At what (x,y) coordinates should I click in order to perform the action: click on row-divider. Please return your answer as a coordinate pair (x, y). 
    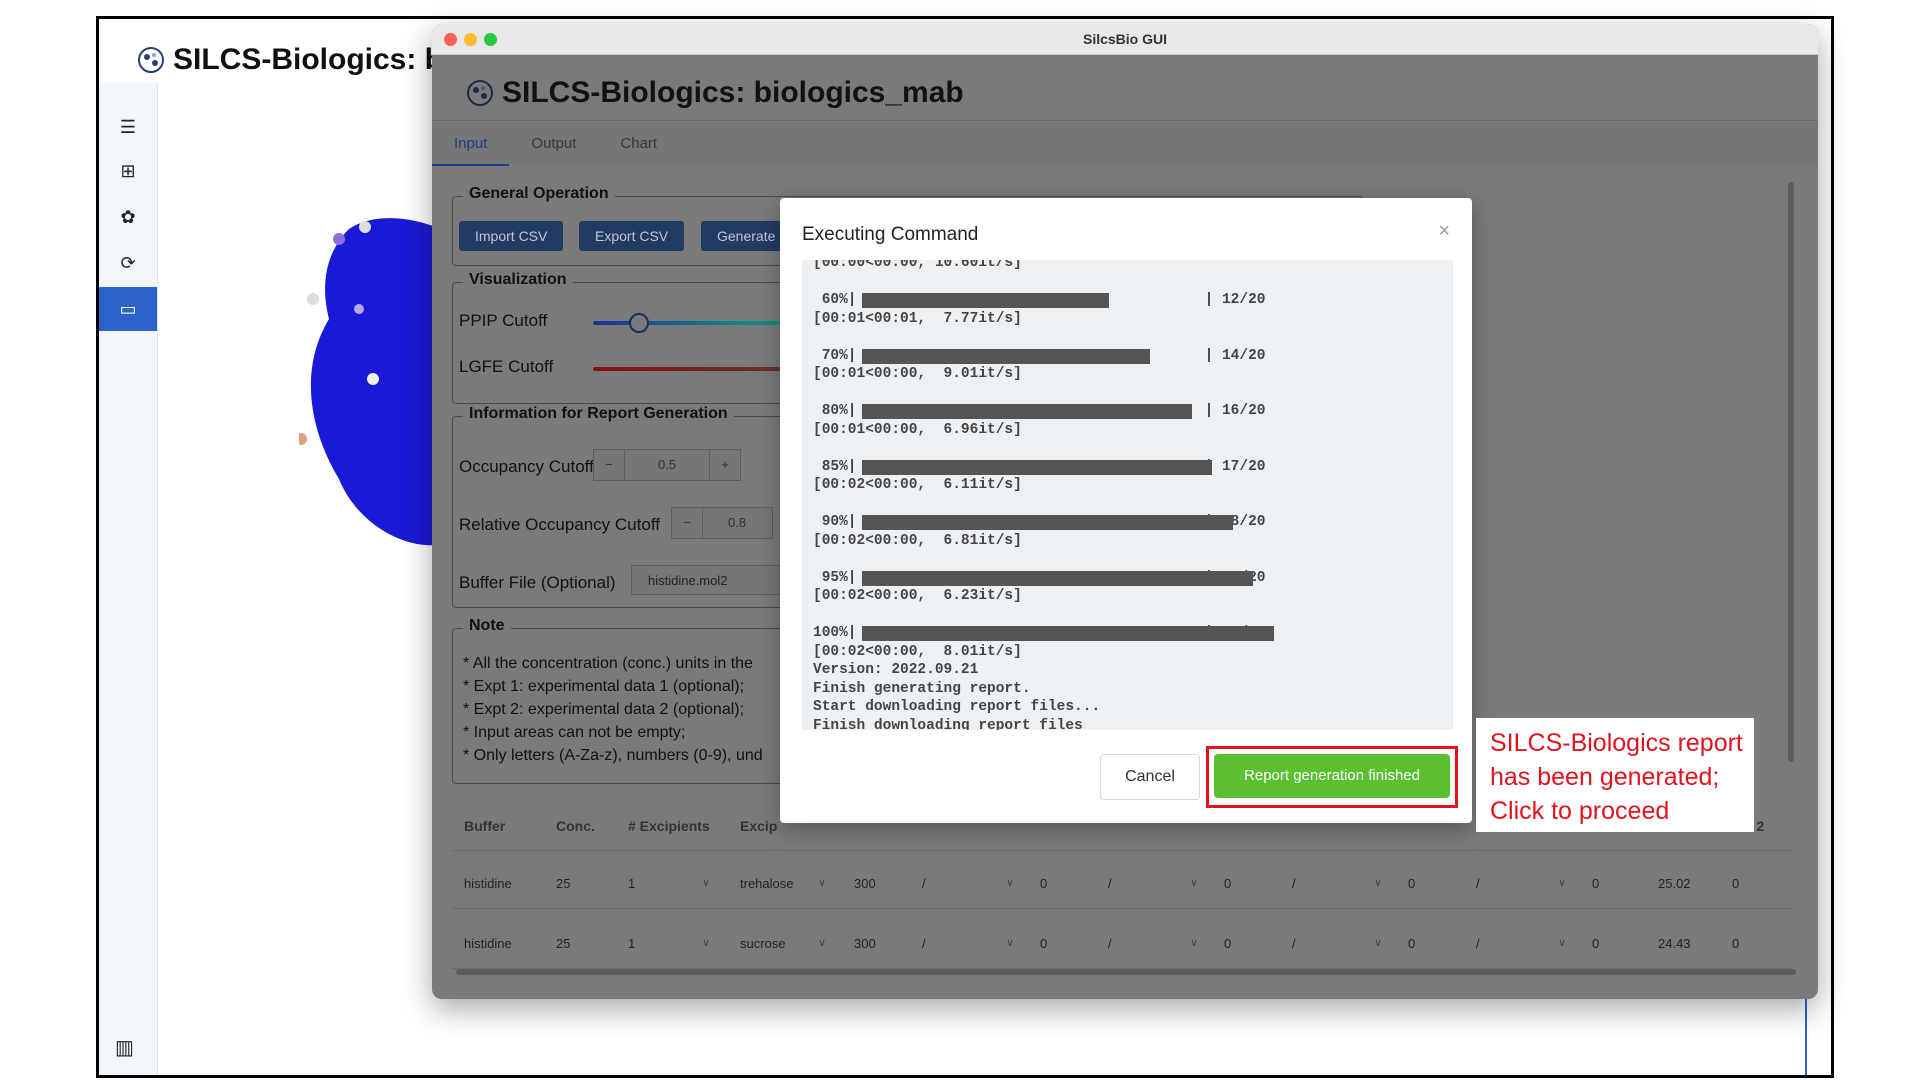
    Looking at the image, I should click on (1122, 908).